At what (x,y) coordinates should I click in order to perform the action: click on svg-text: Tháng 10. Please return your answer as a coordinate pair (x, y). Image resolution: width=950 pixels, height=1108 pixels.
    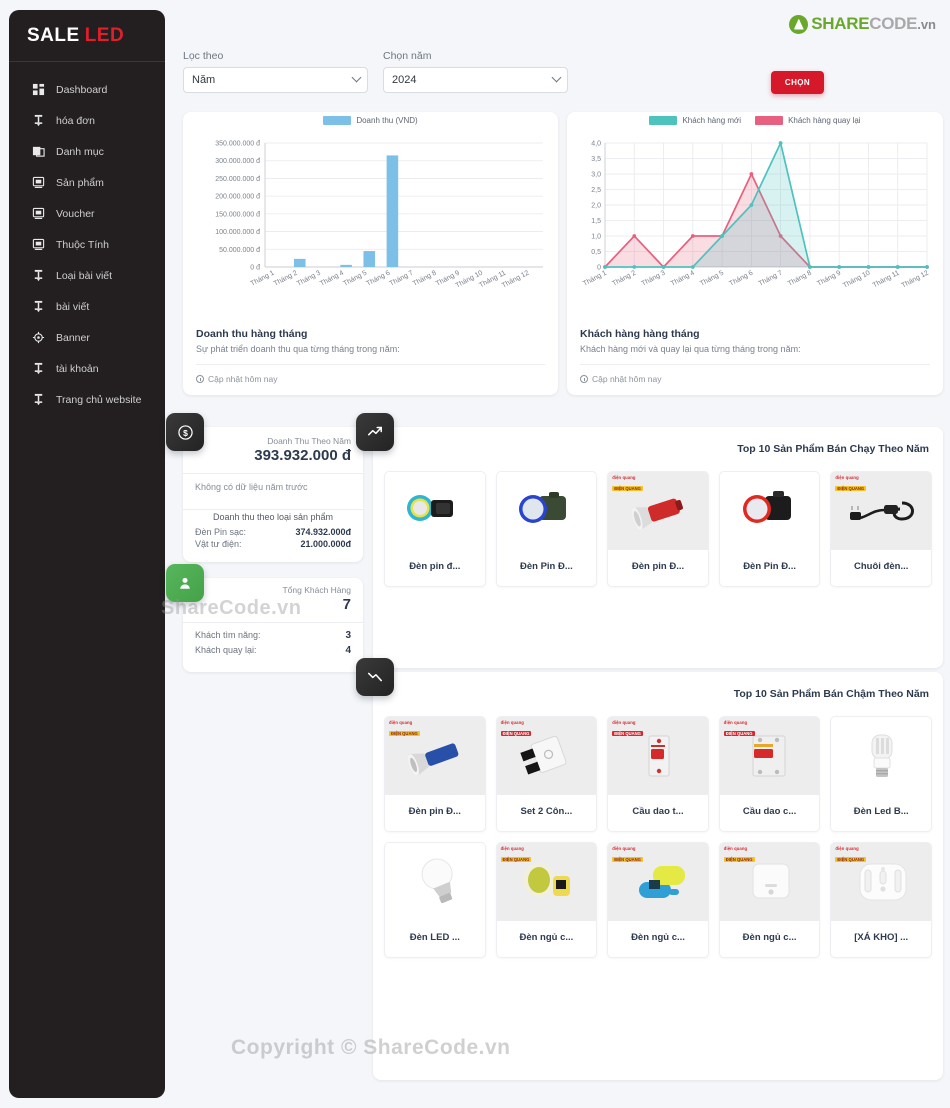
    Looking at the image, I should click on (856, 280).